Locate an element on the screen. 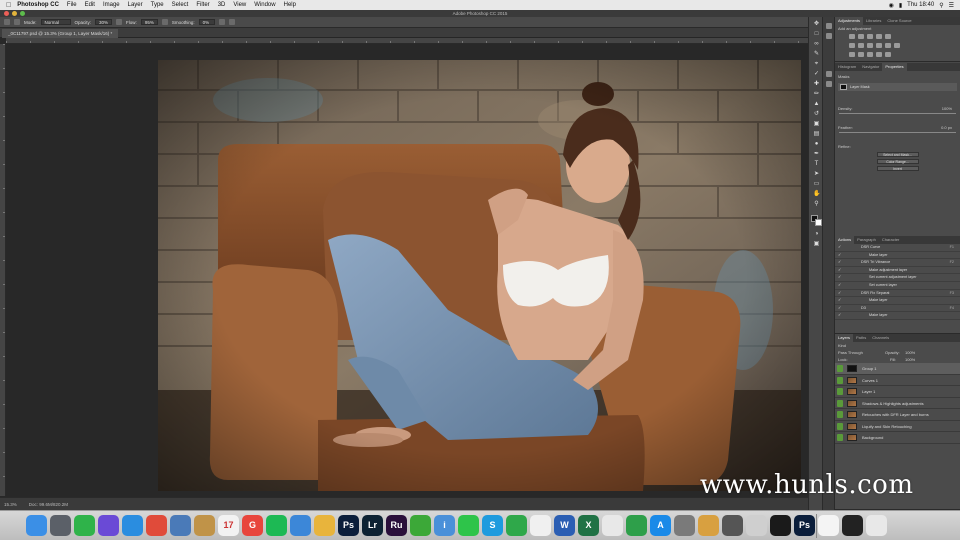 Image resolution: width=960 pixels, height=540 pixels. numbers-dock-icon is located at coordinates (636, 525).